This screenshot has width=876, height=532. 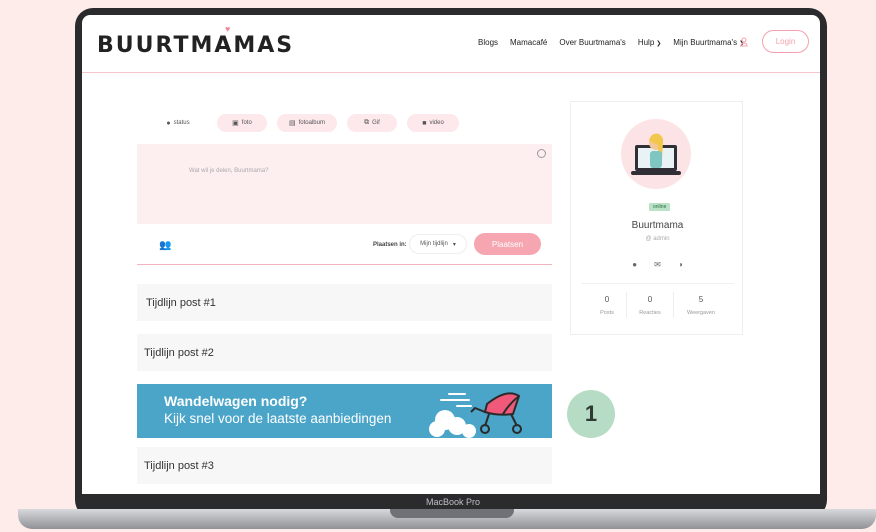 I want to click on chevron-down-icon: ❯, so click(x=659, y=44).